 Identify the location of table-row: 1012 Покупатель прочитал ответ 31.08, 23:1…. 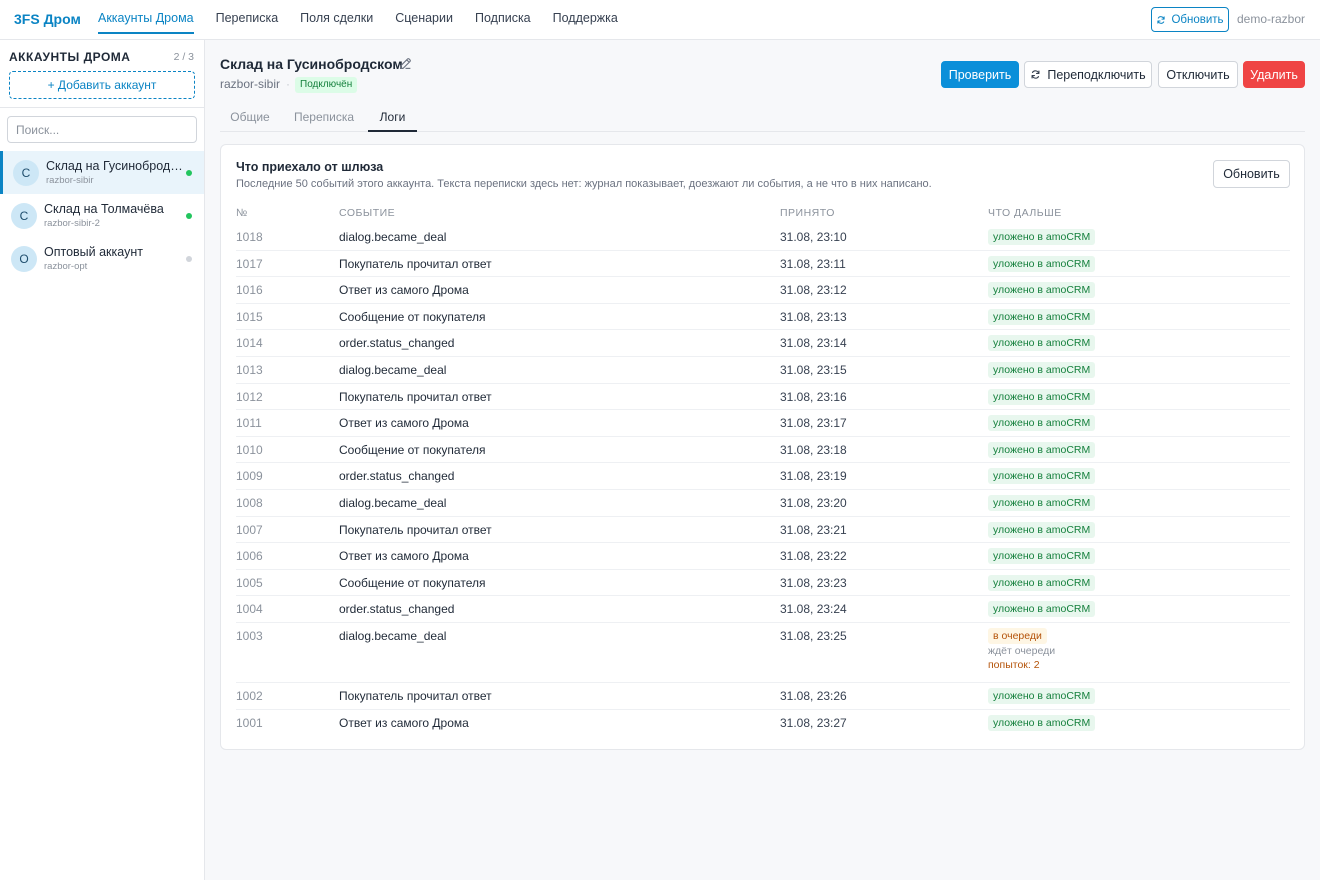
(763, 397).